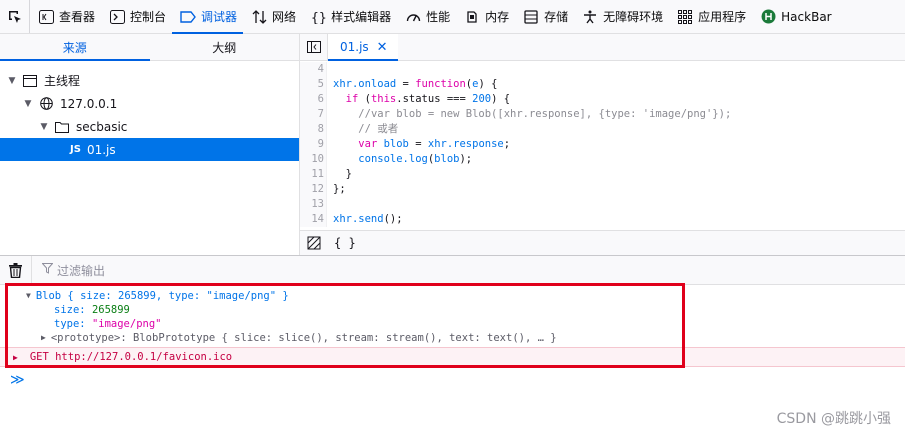 This screenshot has height=436, width=905. Describe the element at coordinates (188, 17) in the screenshot. I see `debugger-icon` at that location.